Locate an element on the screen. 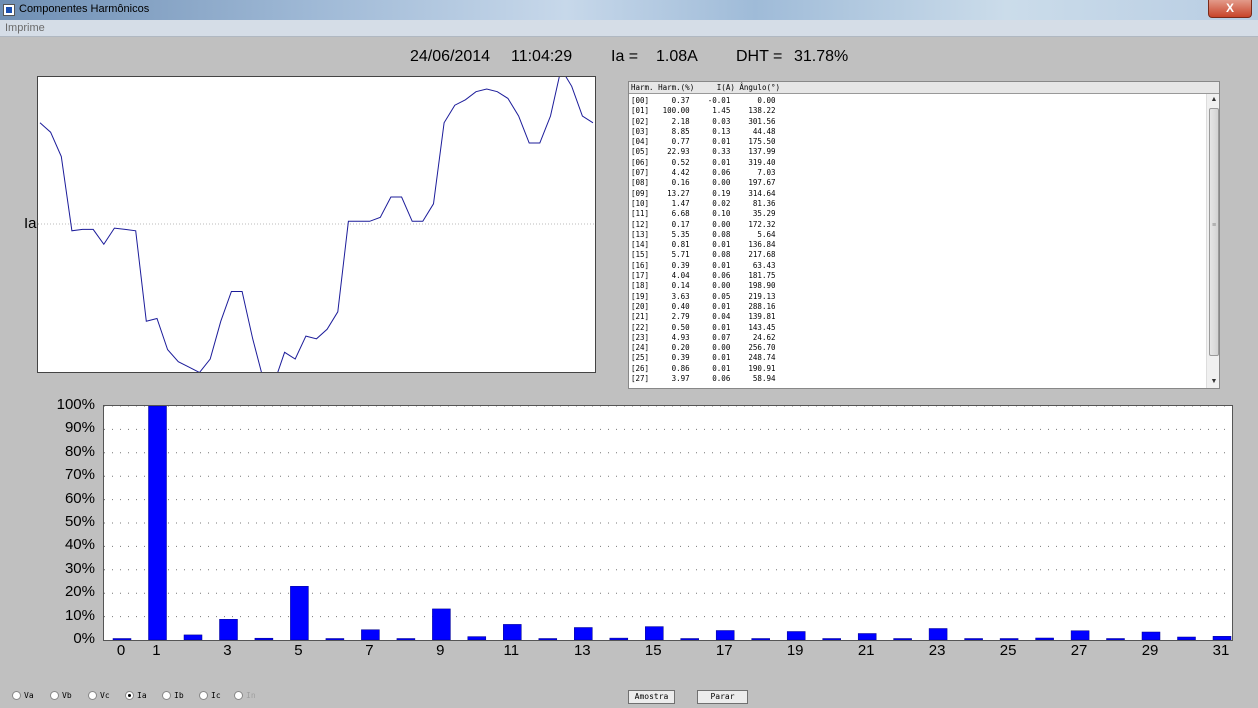 The width and height of the screenshot is (1258, 708). x-tick-label: 5 is located at coordinates (298, 650).